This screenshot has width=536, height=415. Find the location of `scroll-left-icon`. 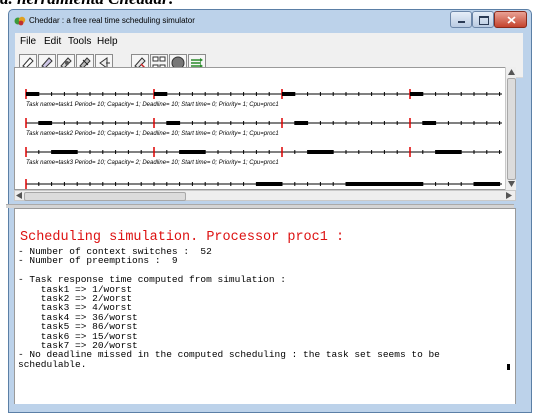

scroll-left-icon is located at coordinates (19, 195).